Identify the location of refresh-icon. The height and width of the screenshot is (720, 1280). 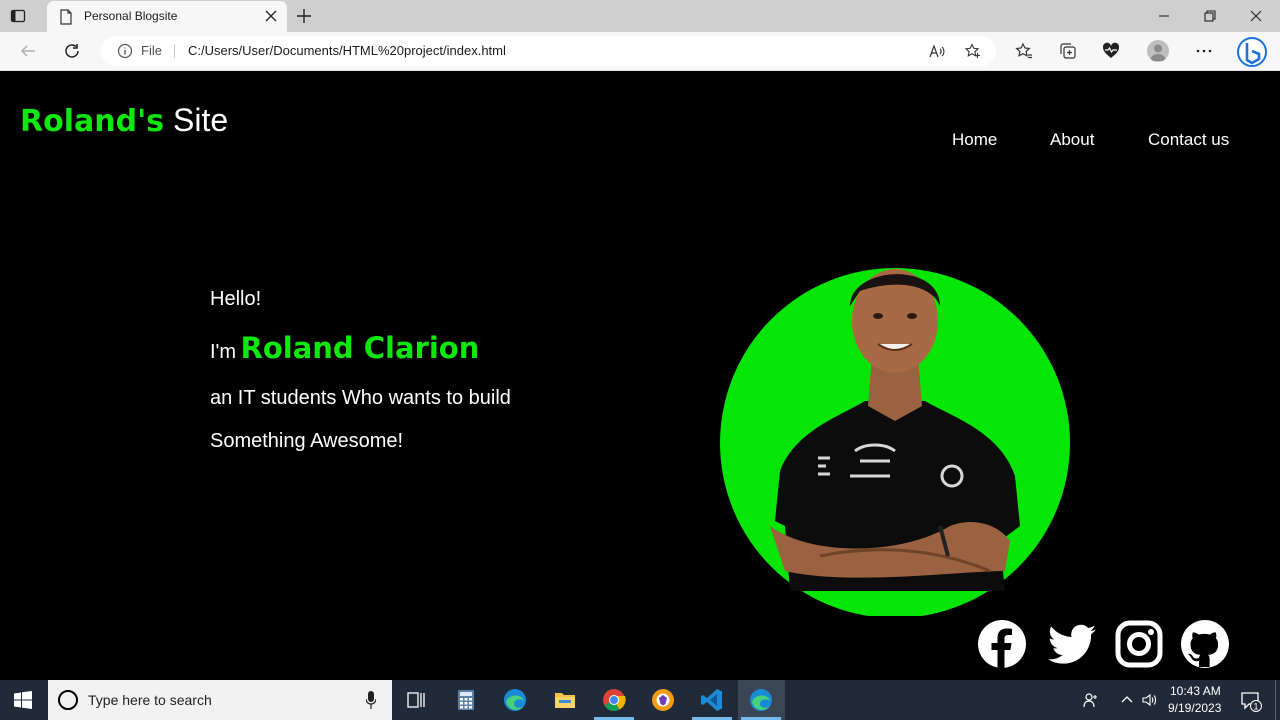
(72, 51).